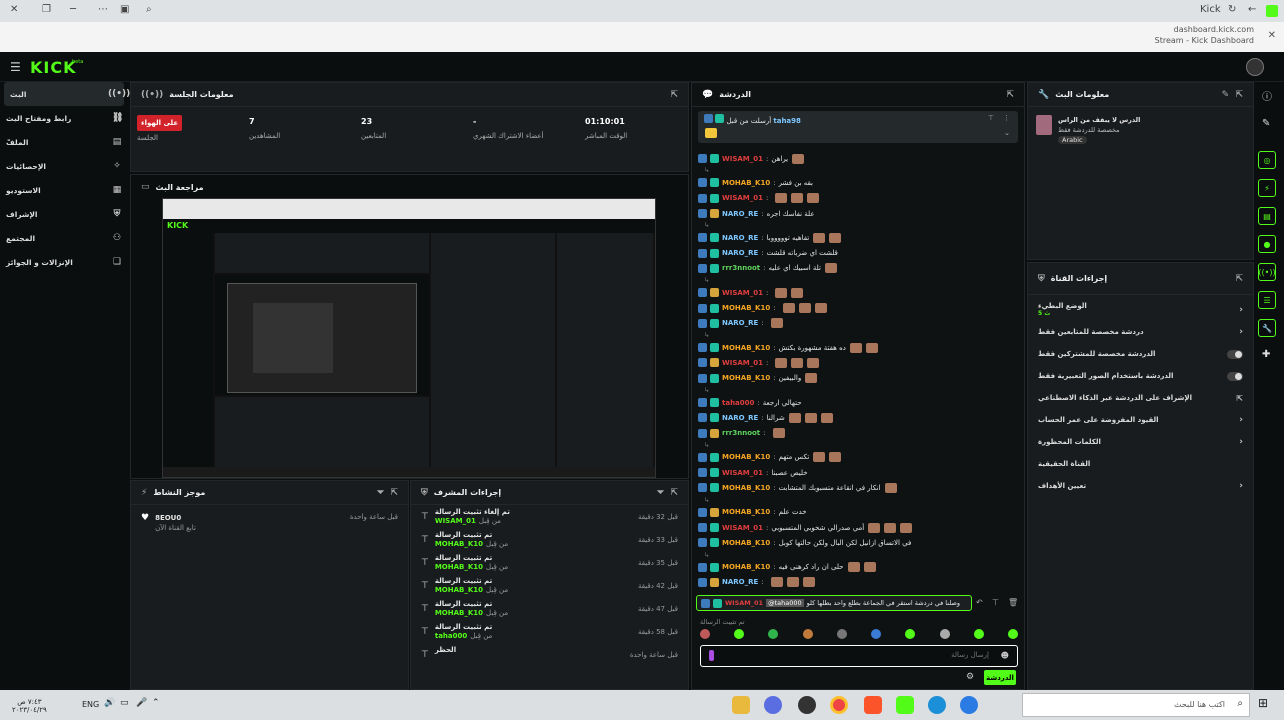 The height and width of the screenshot is (720, 1284). Describe the element at coordinates (64, 262) in the screenshot. I see `sidebar-item-7: ❏ الإنزالات و الجوائز` at that location.